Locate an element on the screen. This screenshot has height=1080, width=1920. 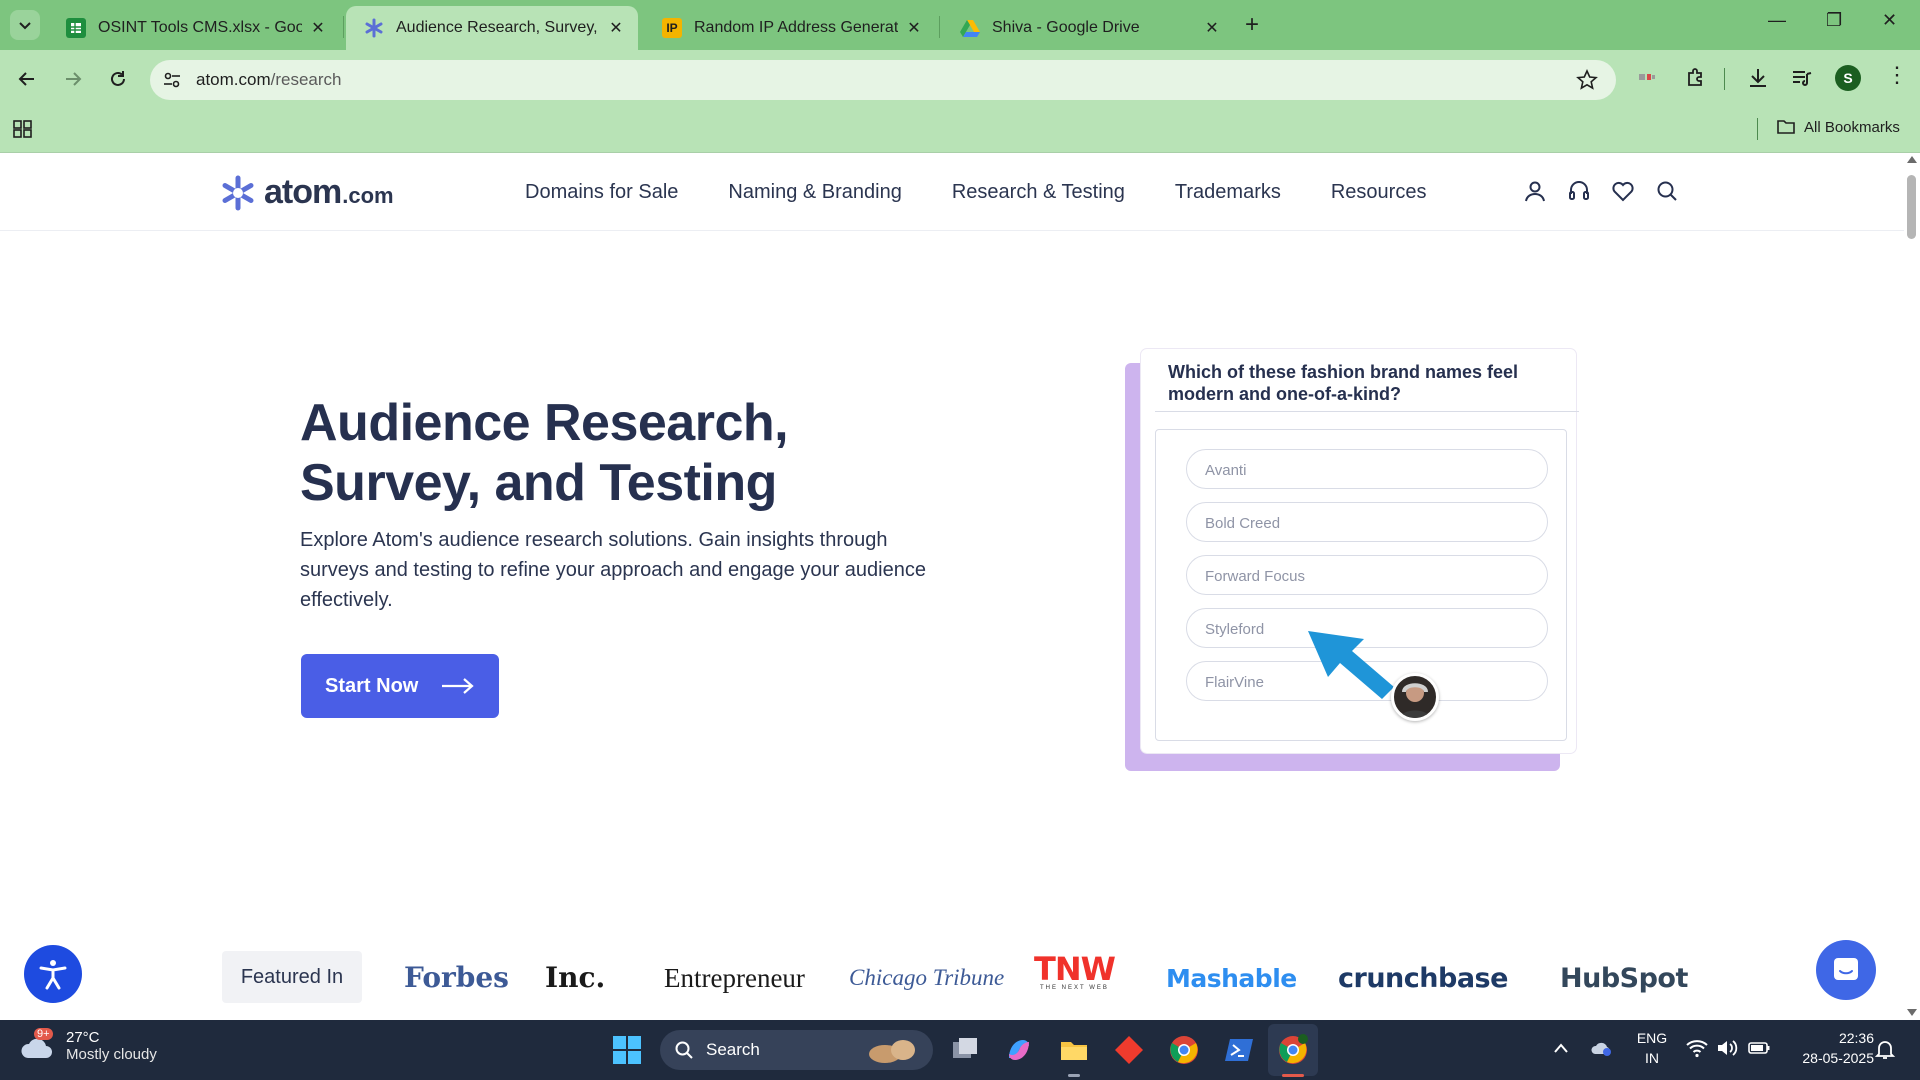
windows-start-icon is located at coordinates (627, 1050).